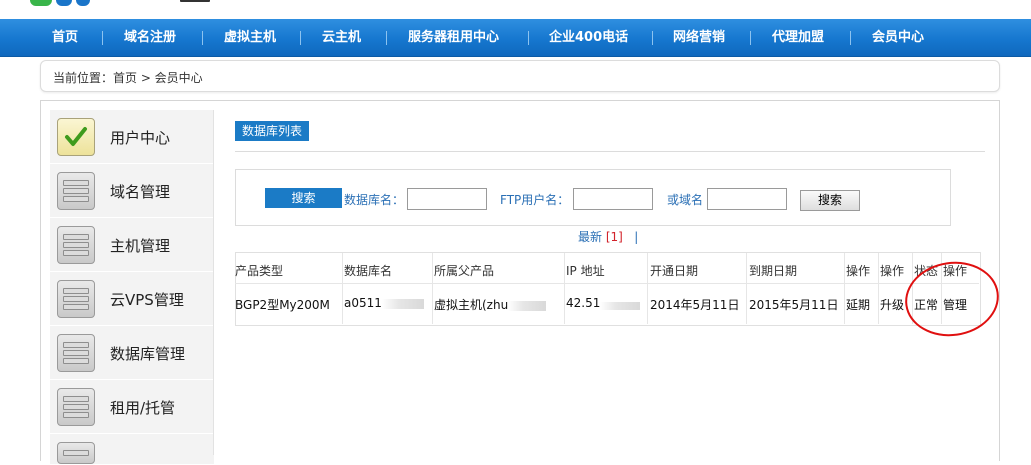  What do you see at coordinates (610, 151) in the screenshot?
I see `title-divider` at bounding box center [610, 151].